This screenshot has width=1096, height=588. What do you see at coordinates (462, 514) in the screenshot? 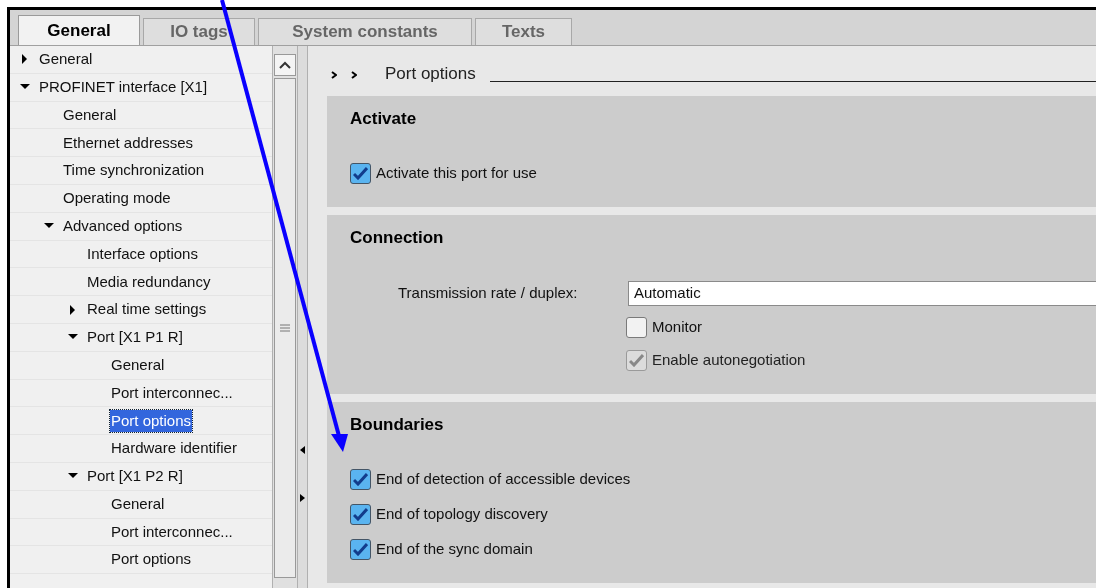
I see `checkbox-label: End of topology discovery` at bounding box center [462, 514].